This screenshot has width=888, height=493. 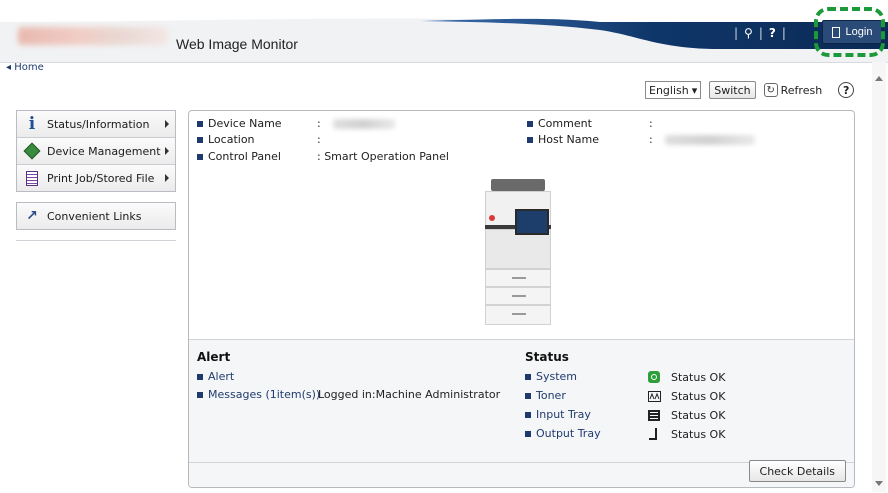 I want to click on status-system-link: System, so click(x=551, y=376).